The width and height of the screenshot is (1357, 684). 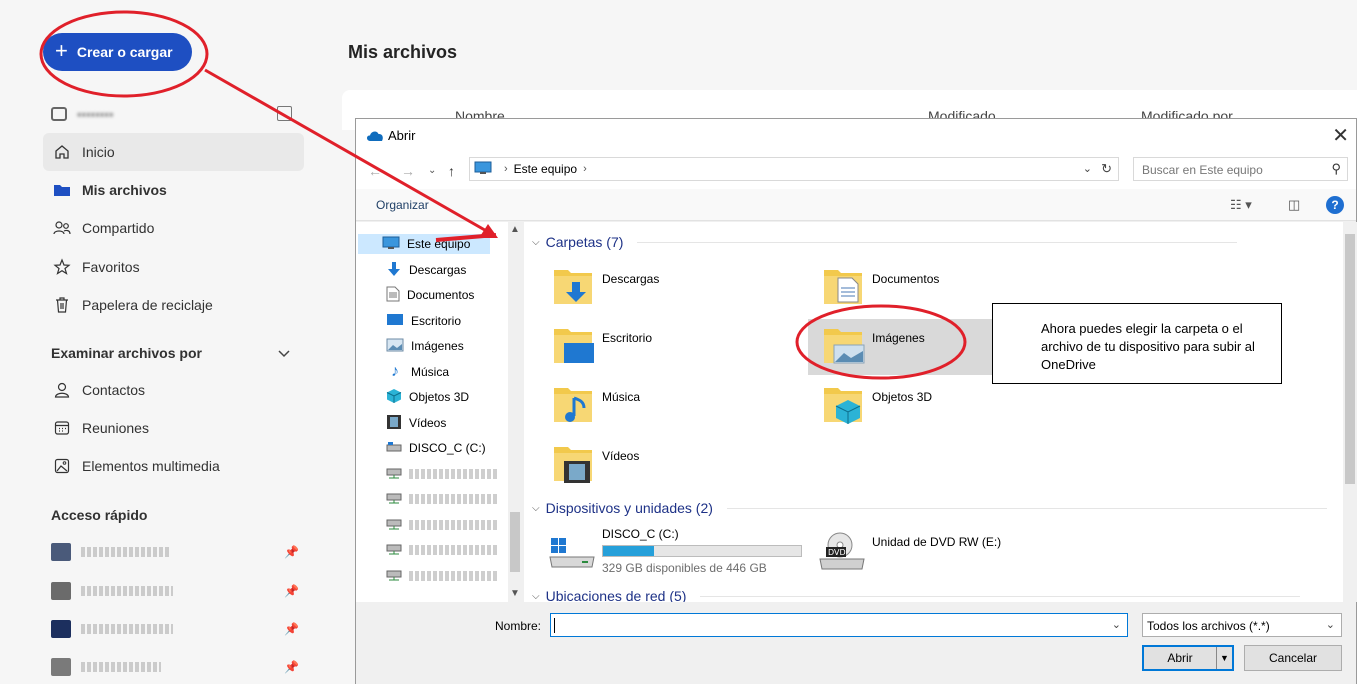 I want to click on group-header-network: ⌵ Ubicaciones de red (5), so click(x=916, y=595).